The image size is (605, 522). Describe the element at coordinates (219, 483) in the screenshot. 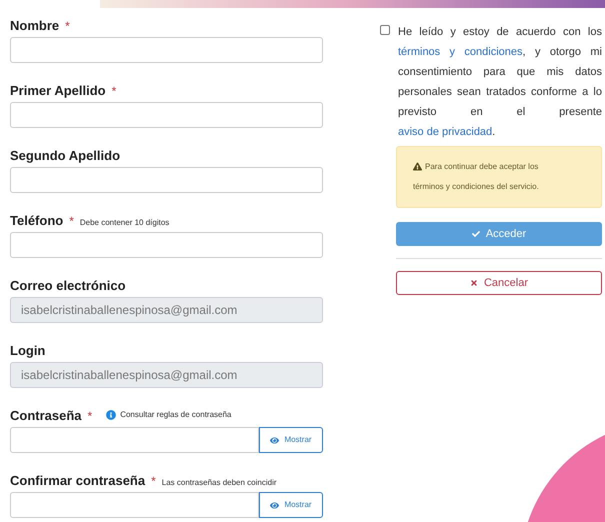

I see `field-hint: Las contraseñas deben coincidir` at that location.